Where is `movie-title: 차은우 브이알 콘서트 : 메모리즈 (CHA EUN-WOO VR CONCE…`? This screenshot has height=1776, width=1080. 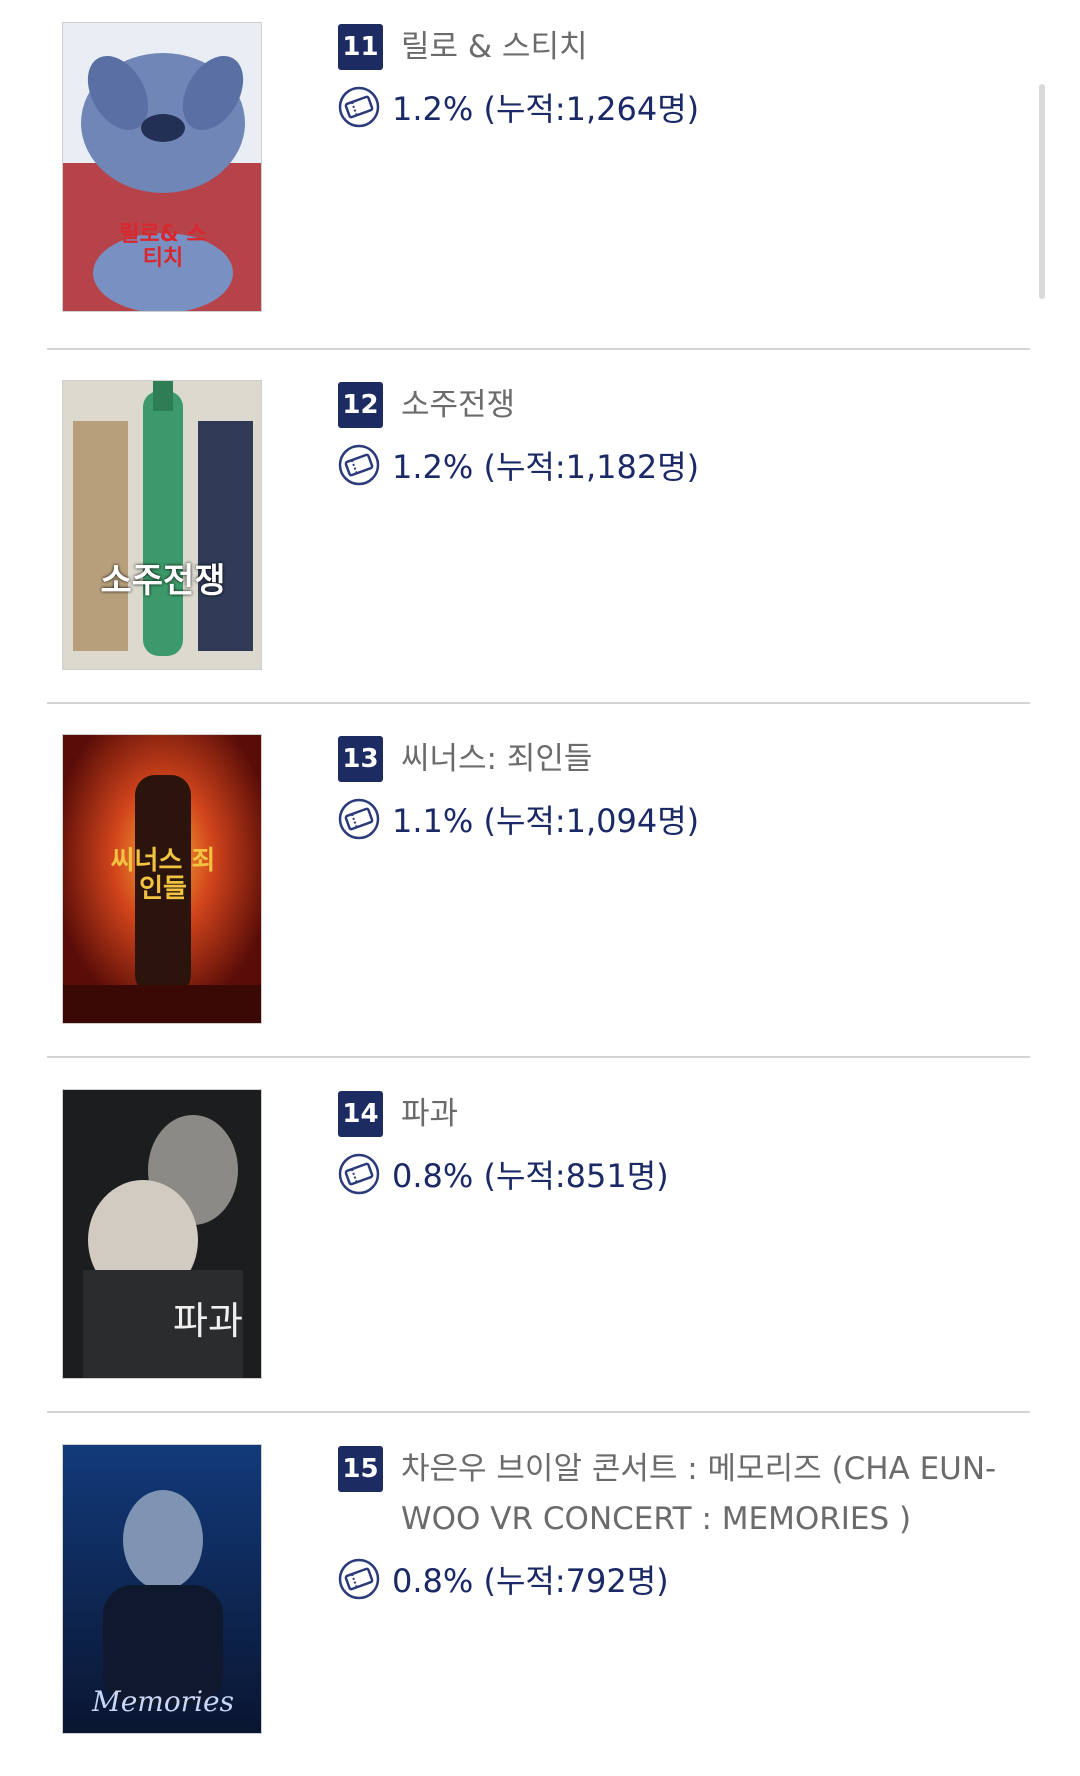
movie-title: 차은우 브이알 콘서트 : 메모리즈 (CHA EUN-WOO VR CONCE… is located at coordinates (720, 1494).